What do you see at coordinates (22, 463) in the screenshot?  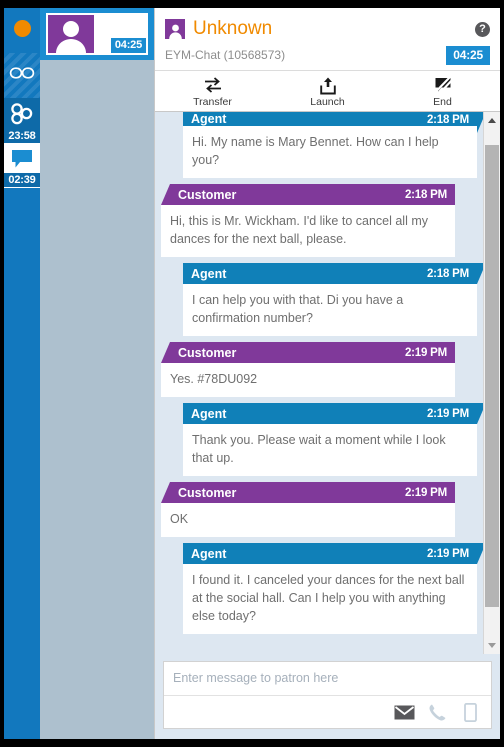 I see `rail-empty-space` at bounding box center [22, 463].